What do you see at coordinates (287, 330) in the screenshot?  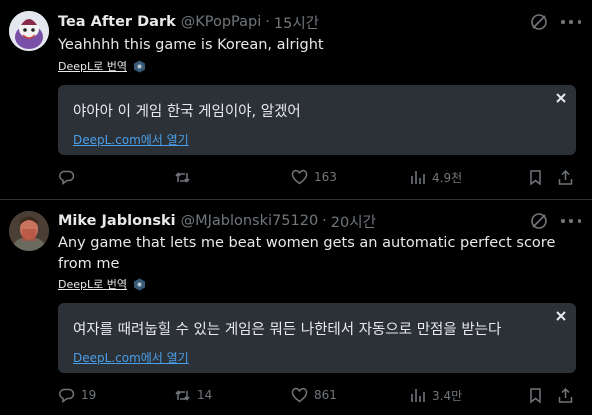 I see `translation-text: 여자를 때려눕힐 수 있는 게임은 뭐든 나한테서 자동으로 만점을 받는다` at bounding box center [287, 330].